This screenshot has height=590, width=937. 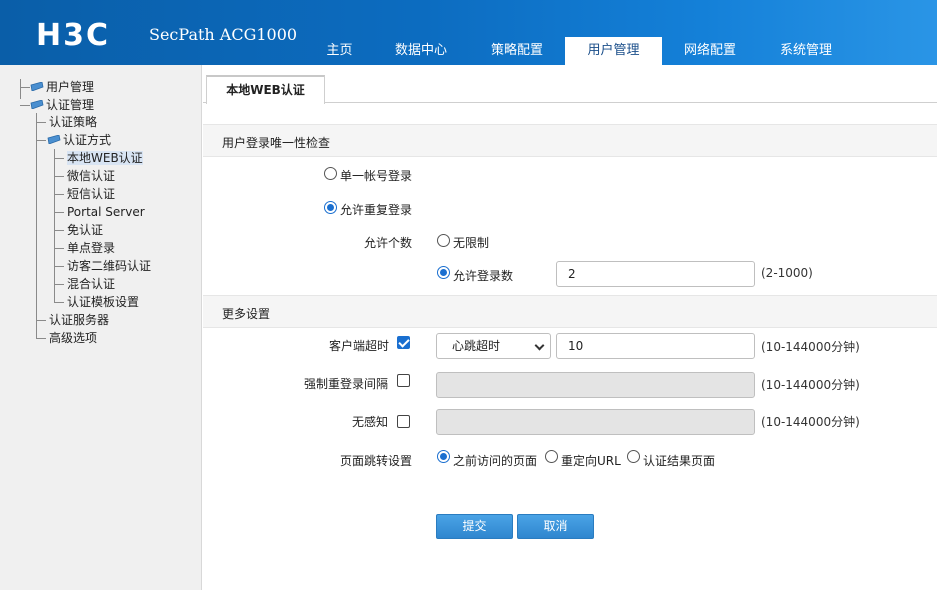 What do you see at coordinates (810, 347) in the screenshot?
I see `timeout-range-hint: (10-144000分钟)` at bounding box center [810, 347].